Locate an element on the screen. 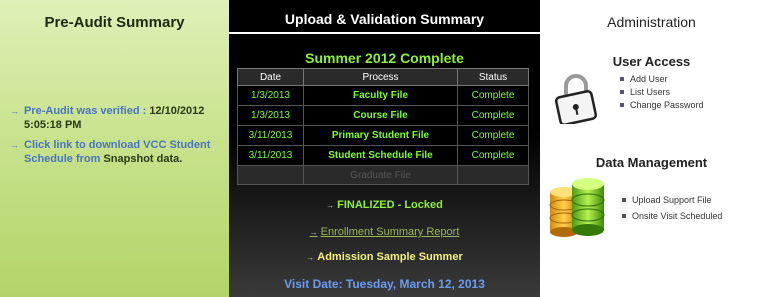 The image size is (763, 297). user-access-heading: User Access is located at coordinates (651, 61).